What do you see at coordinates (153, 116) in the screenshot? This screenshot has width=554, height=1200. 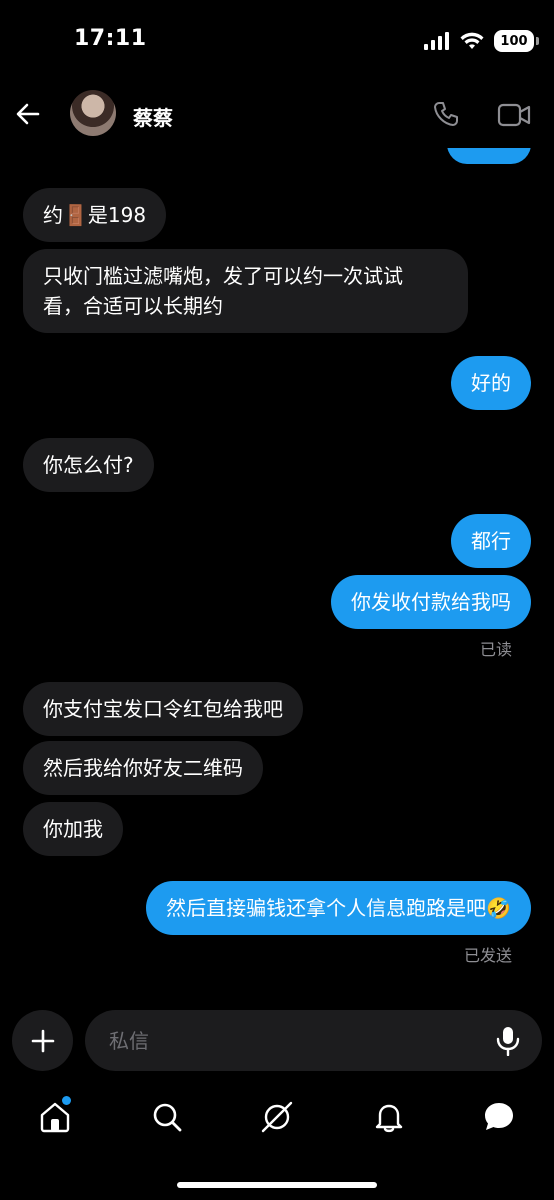 I see `contact-name: 蔡蔡` at bounding box center [153, 116].